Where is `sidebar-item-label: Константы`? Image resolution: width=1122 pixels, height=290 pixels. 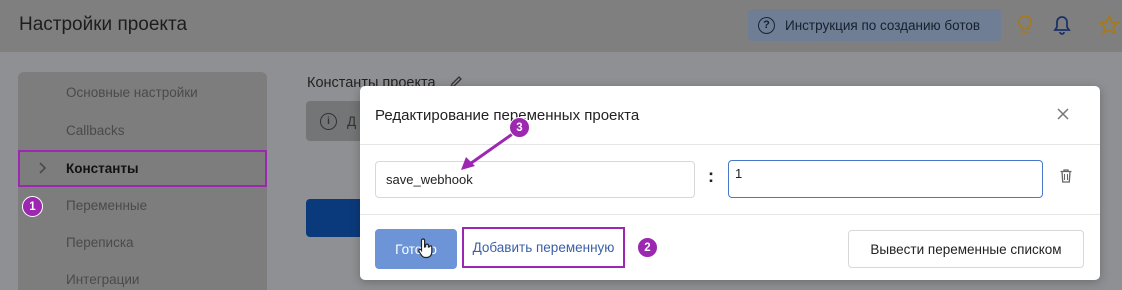 sidebar-item-label: Константы is located at coordinates (102, 168).